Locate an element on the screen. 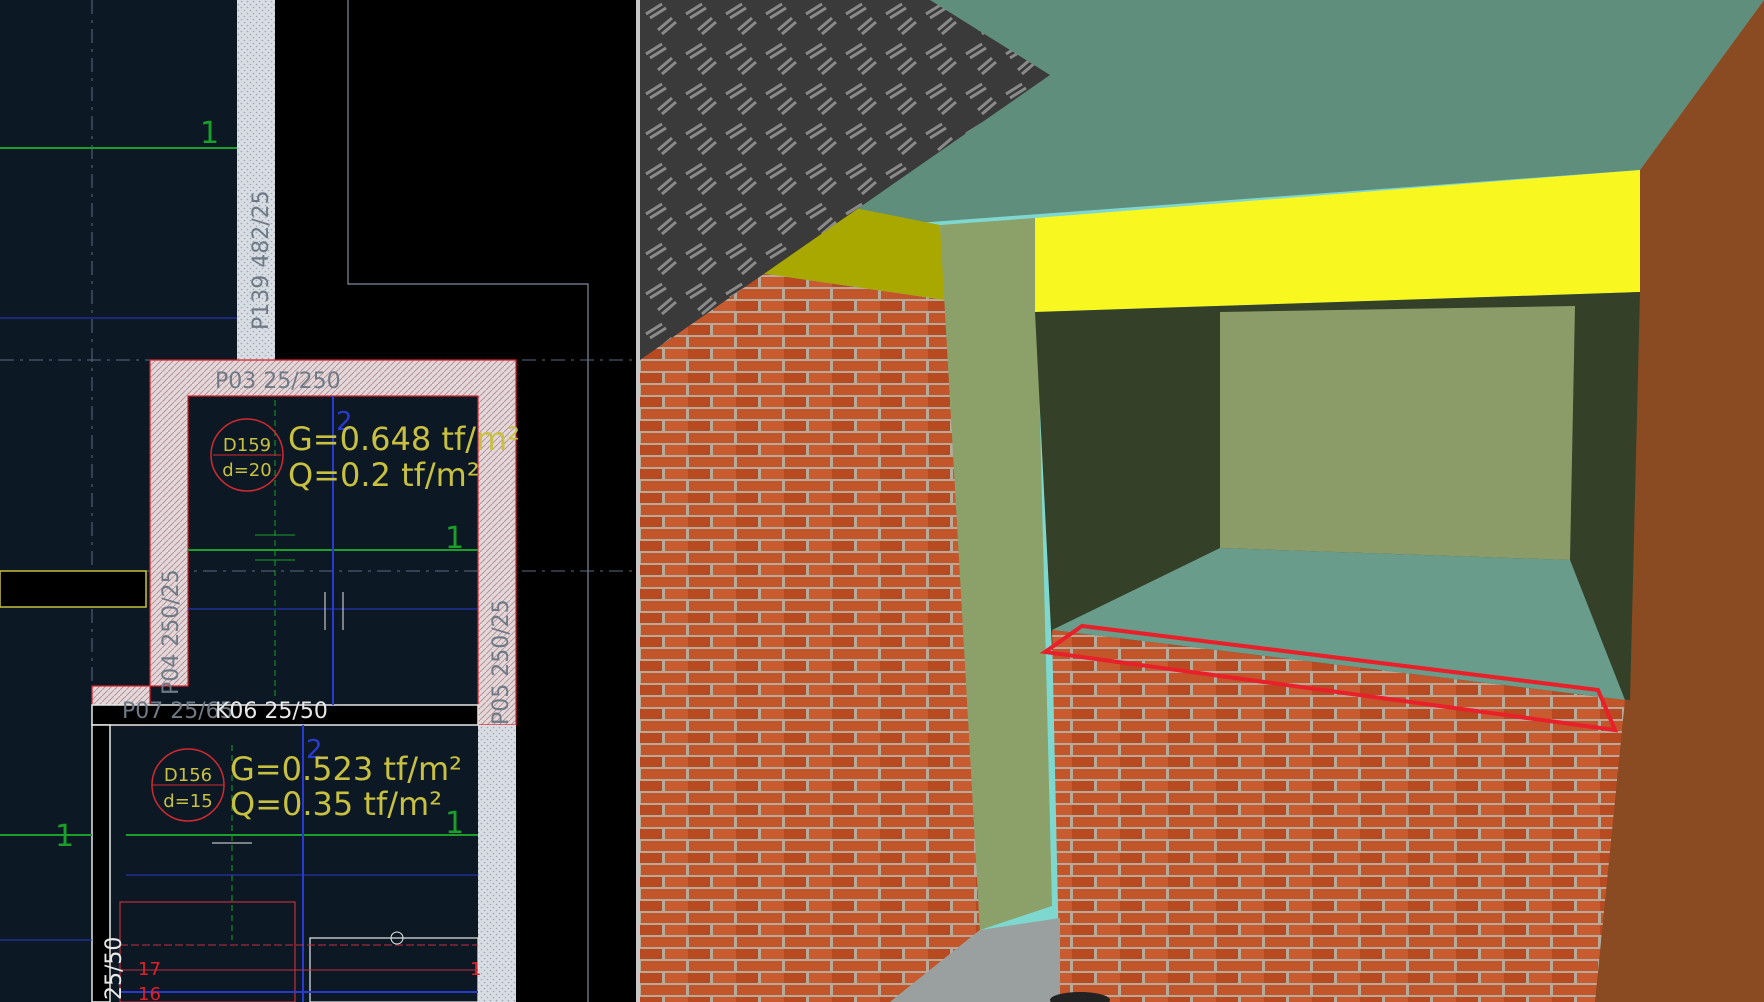 The height and width of the screenshot is (1002, 1764). opening-back-wall is located at coordinates (1397, 433).